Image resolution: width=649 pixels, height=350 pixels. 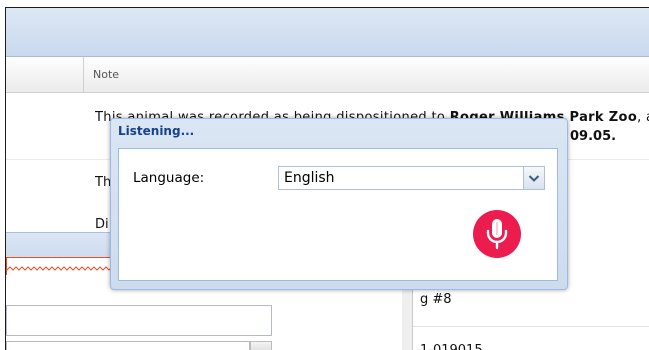 What do you see at coordinates (106, 74) in the screenshot?
I see `column-header-note-label: Note` at bounding box center [106, 74].